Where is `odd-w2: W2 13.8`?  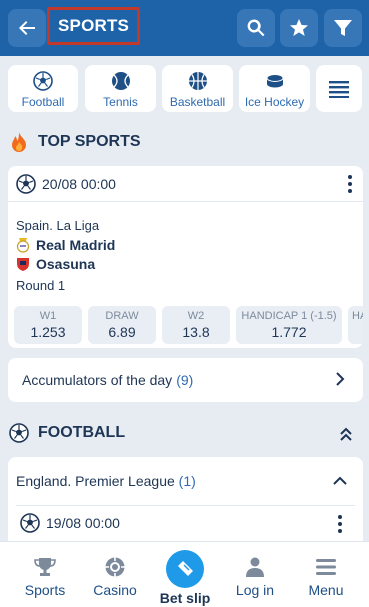 odd-w2: W2 13.8 is located at coordinates (196, 325).